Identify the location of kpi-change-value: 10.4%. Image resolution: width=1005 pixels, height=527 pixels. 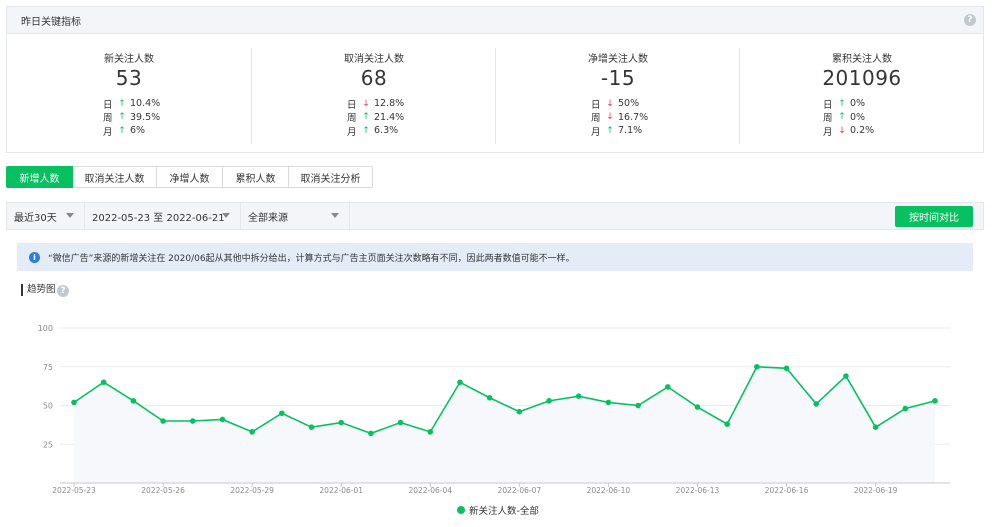
(145, 104).